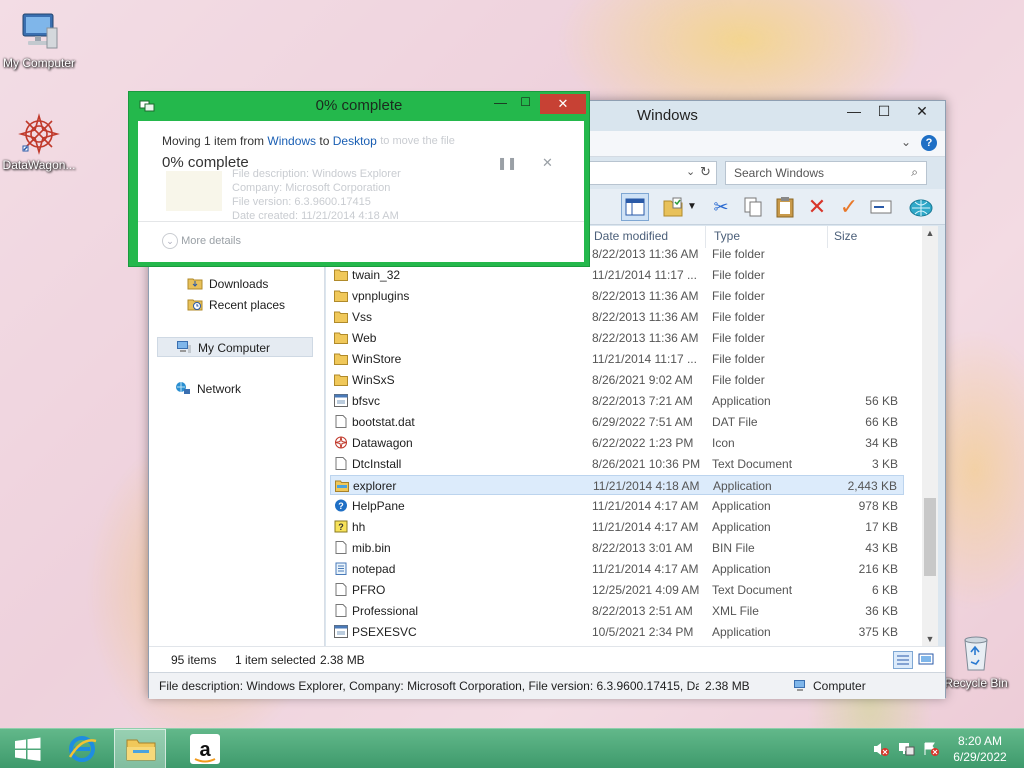  What do you see at coordinates (817, 207) in the screenshot?
I see `delete-icon: ✕` at bounding box center [817, 207].